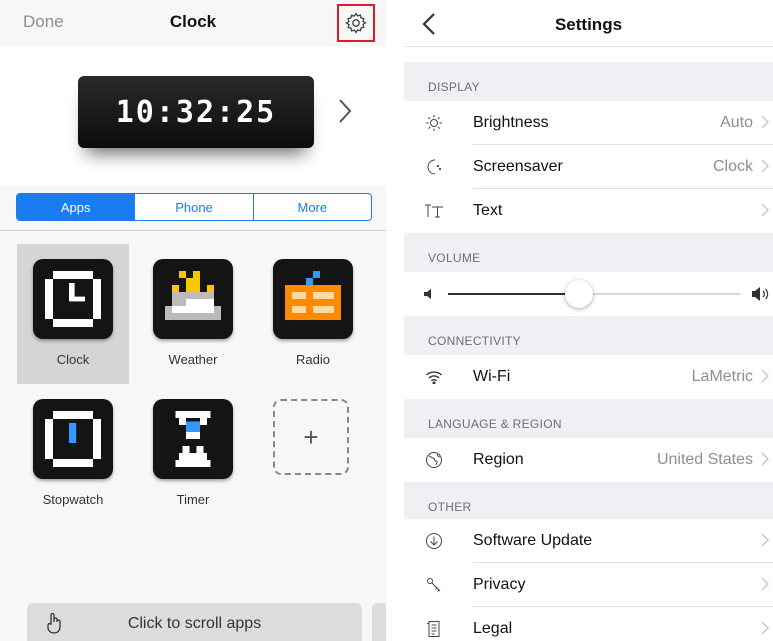 The image size is (773, 641). I want to click on timer-app-icon, so click(193, 439).